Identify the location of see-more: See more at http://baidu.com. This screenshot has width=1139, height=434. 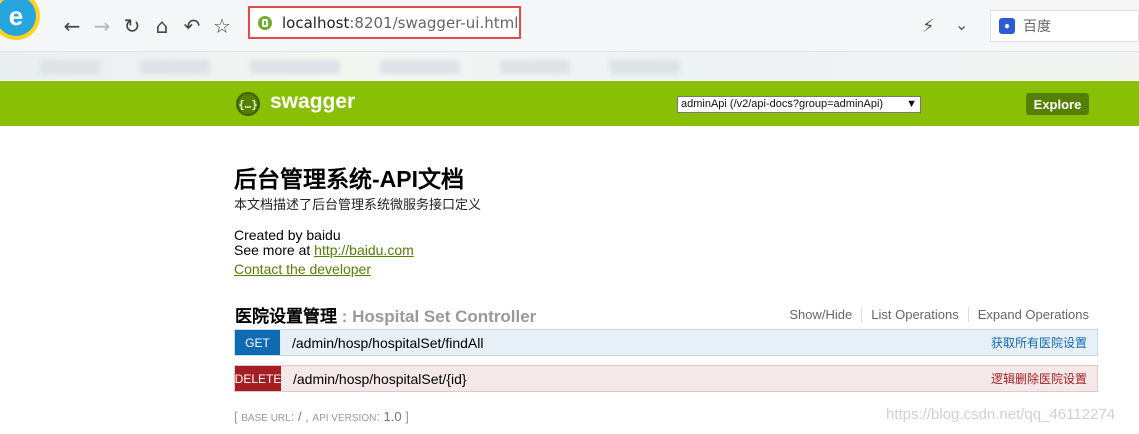
(324, 250).